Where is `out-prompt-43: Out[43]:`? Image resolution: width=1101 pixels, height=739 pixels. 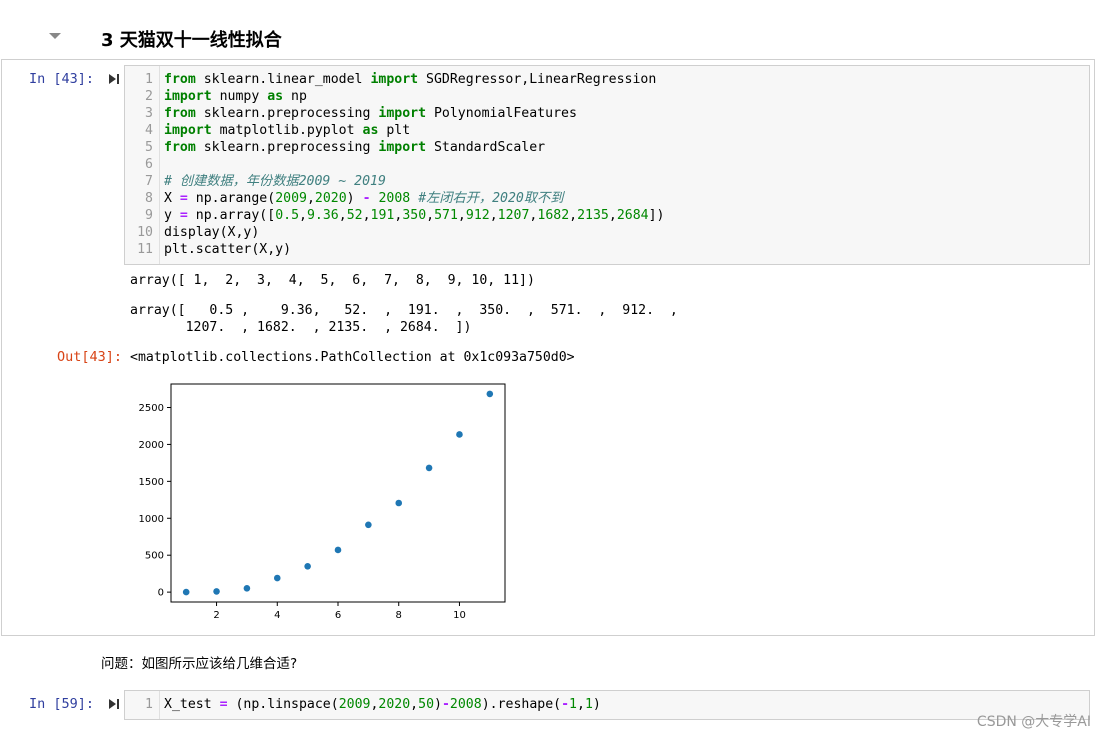 out-prompt-43: Out[43]: is located at coordinates (90, 357).